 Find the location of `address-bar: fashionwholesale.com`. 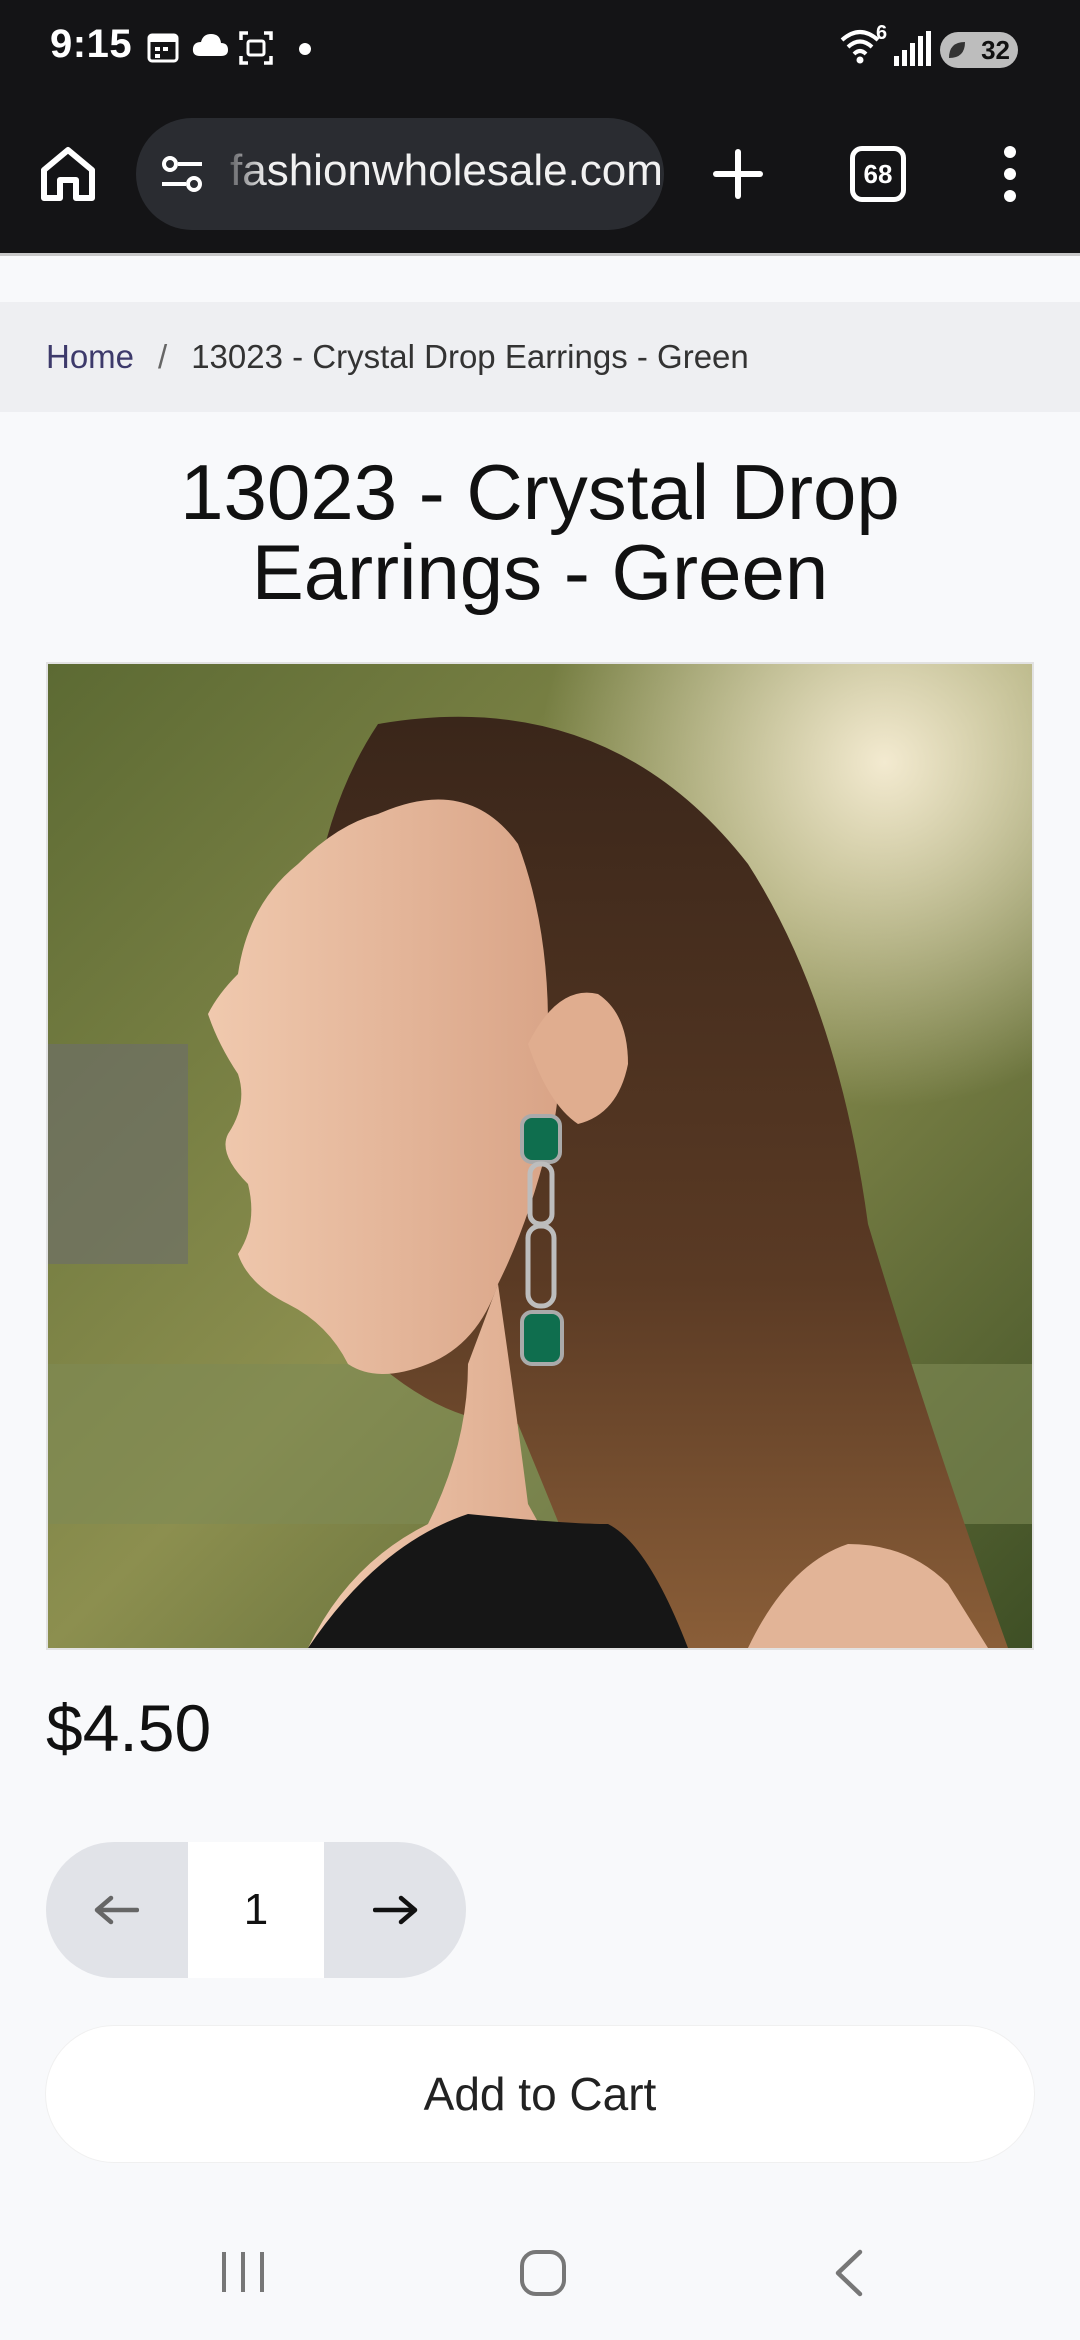

address-bar: fashionwholesale.com is located at coordinates (400, 174).